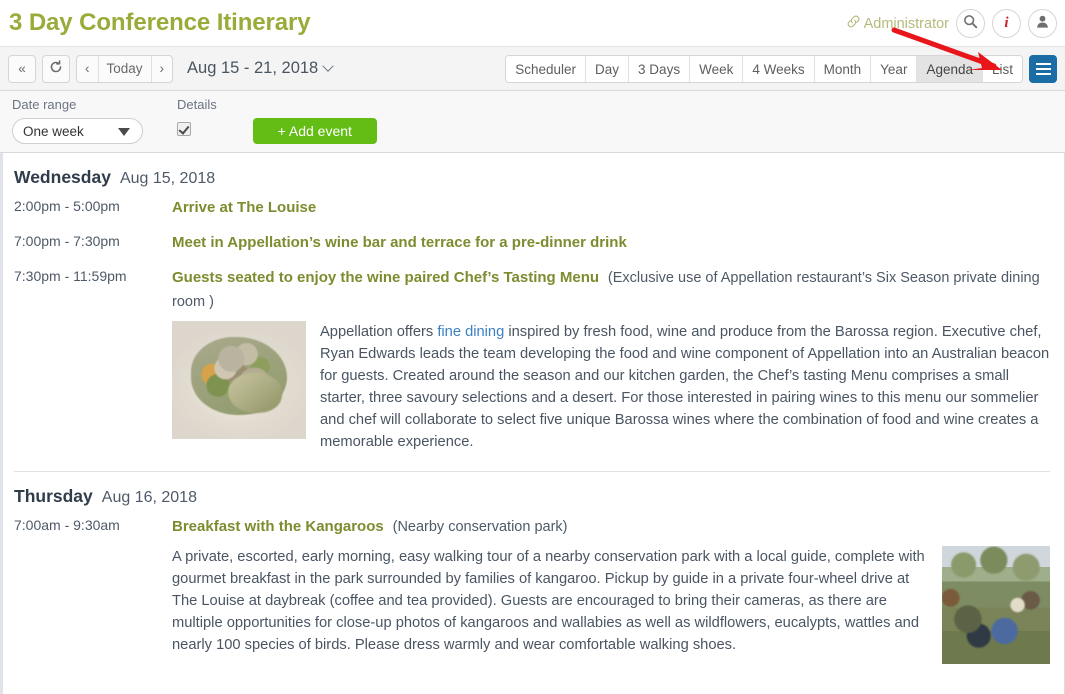 The image size is (1065, 694). I want to click on event-subtitle: (Nearby conservation park), so click(480, 527).